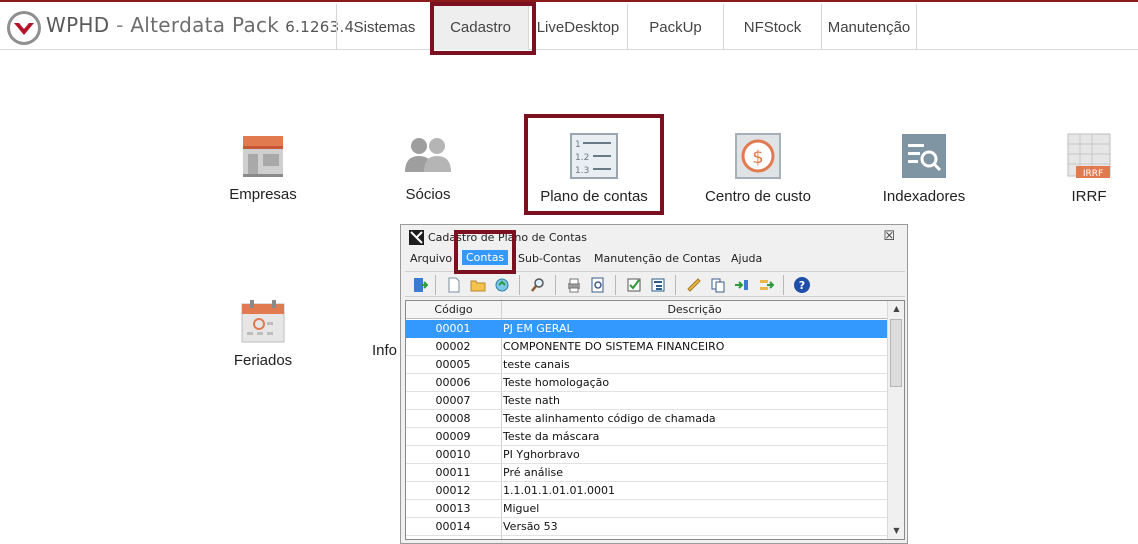 This screenshot has width=1138, height=544. What do you see at coordinates (574, 285) in the screenshot?
I see `print-icon` at bounding box center [574, 285].